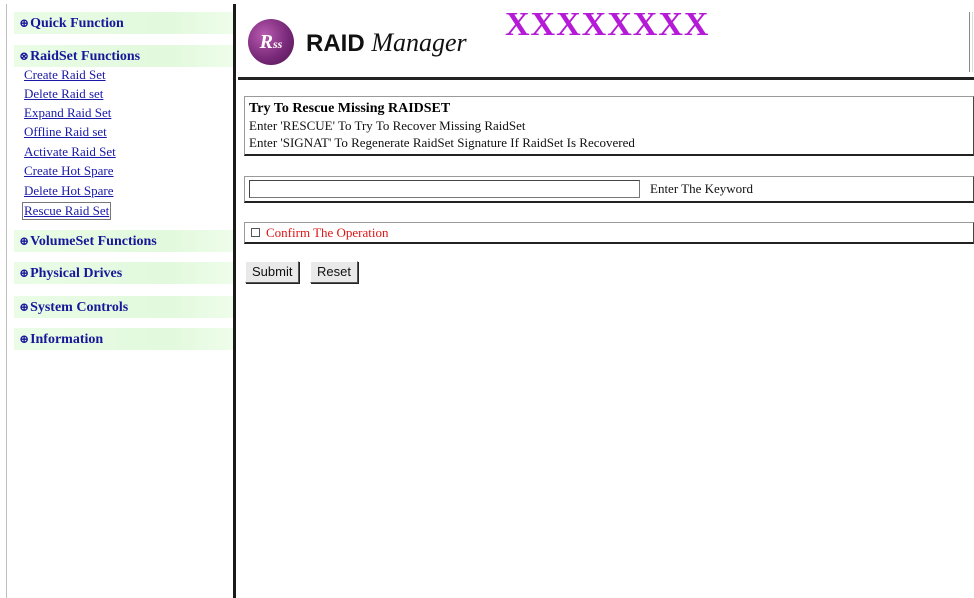 The image size is (974, 598). Describe the element at coordinates (234, 301) in the screenshot. I see `frame-divider` at that location.